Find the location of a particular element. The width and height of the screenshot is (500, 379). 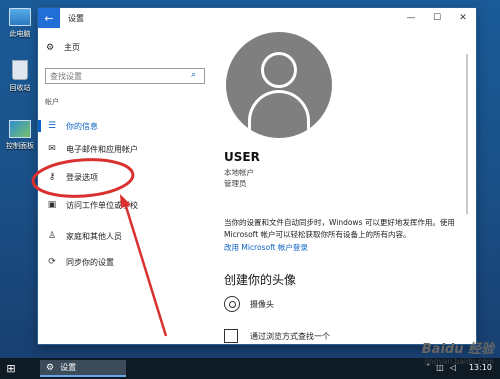

title-bar: ← 设置 — ☐ ✕ is located at coordinates (257, 18).